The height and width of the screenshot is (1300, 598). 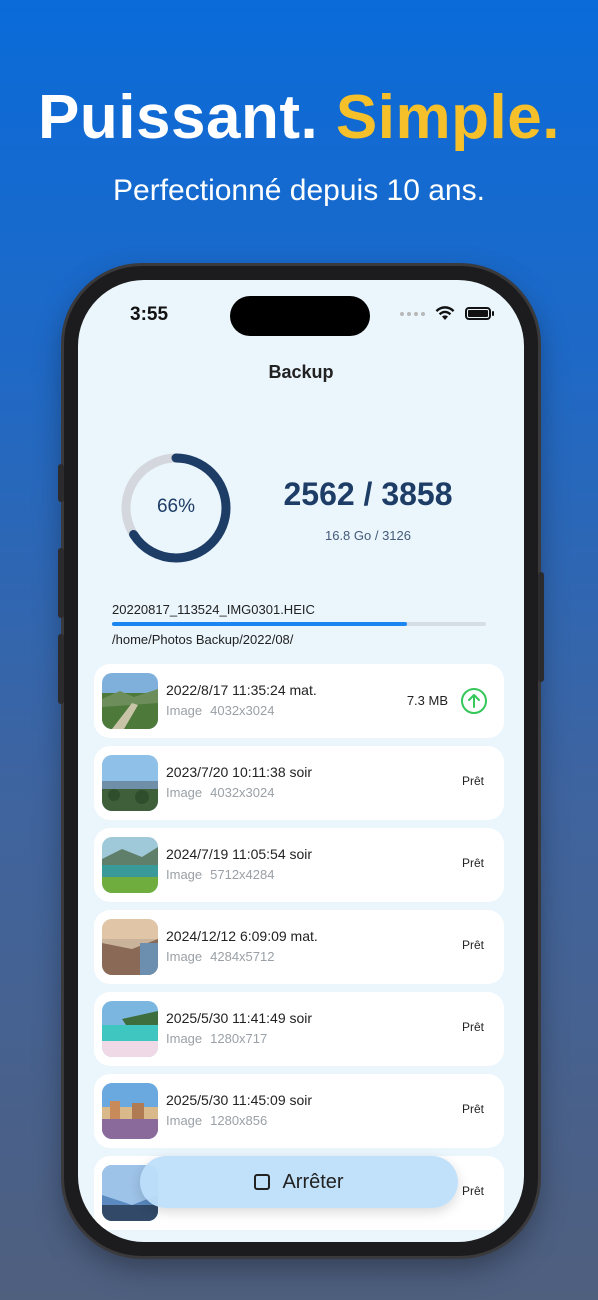 I want to click on item-meta: Image 4284x5712, so click(x=220, y=956).